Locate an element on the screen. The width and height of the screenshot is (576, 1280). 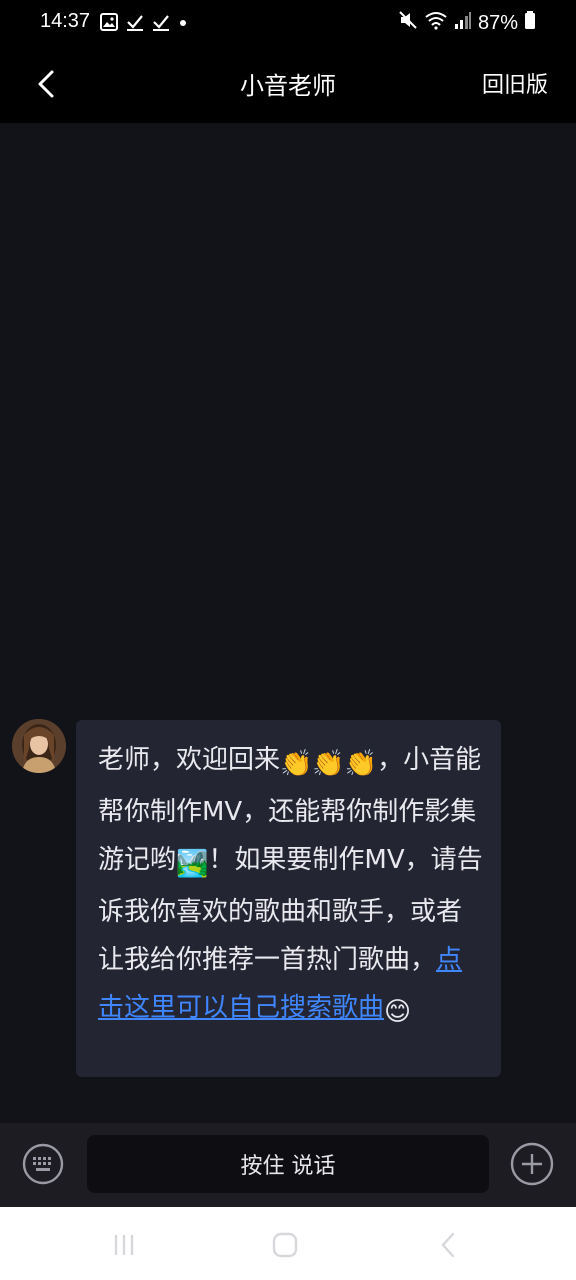
keyboard-icon is located at coordinates (43, 1164).